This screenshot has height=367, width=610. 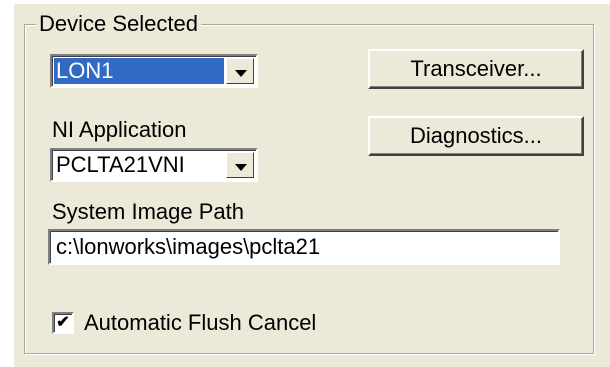 I want to click on device-combo-value: LON1, so click(x=139, y=71).